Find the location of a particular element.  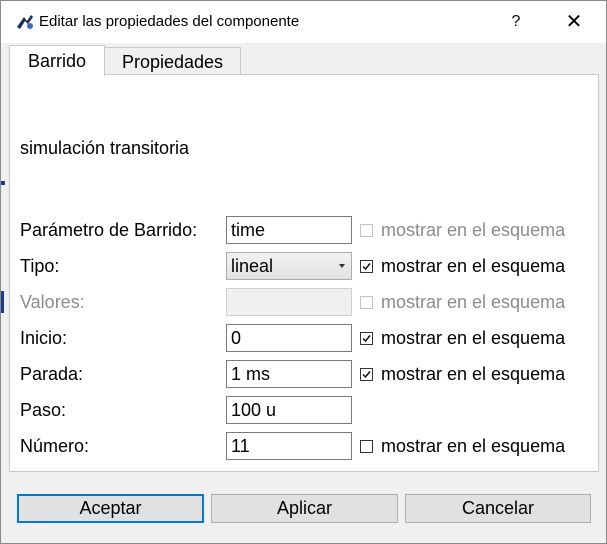

window-title: Editar las propiedades del componente is located at coordinates (169, 21).